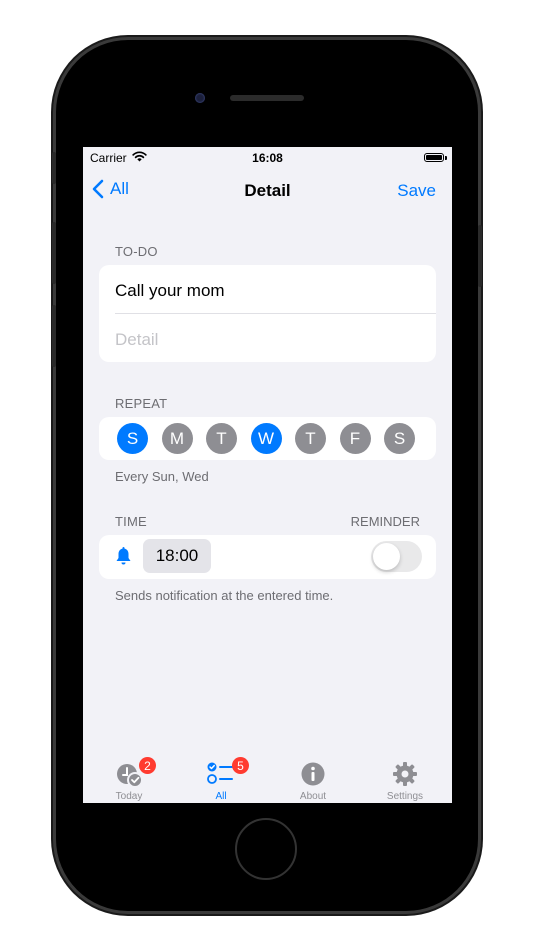 Image resolution: width=534 pixels, height=950 pixels. What do you see at coordinates (313, 774) in the screenshot?
I see `info-icon` at bounding box center [313, 774].